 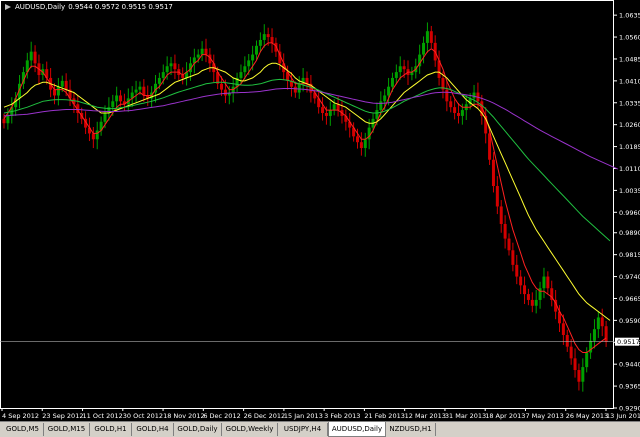 I want to click on x-tick-label: 7 May 2013, so click(x=544, y=416).